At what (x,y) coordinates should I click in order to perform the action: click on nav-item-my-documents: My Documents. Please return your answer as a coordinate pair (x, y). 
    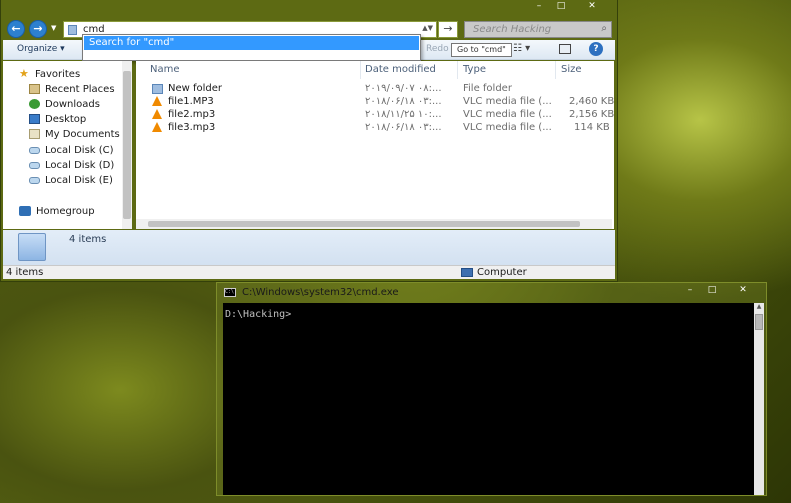
    Looking at the image, I should click on (74, 134).